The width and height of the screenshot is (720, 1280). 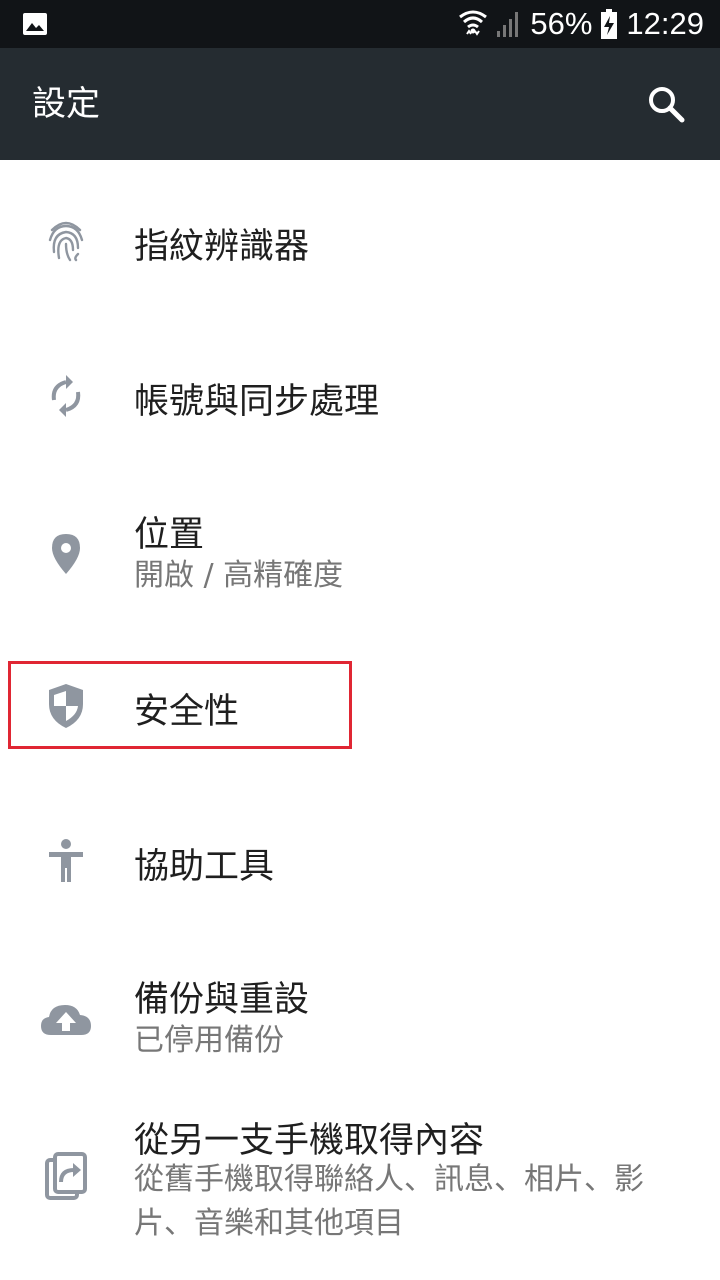 What do you see at coordinates (66, 554) in the screenshot?
I see `location-pin-icon` at bounding box center [66, 554].